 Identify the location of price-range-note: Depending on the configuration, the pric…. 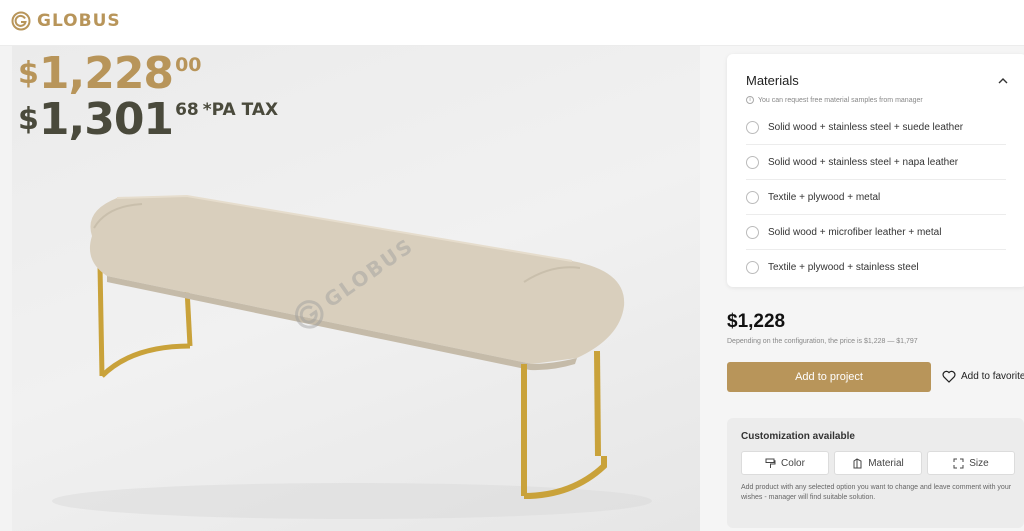
(822, 341).